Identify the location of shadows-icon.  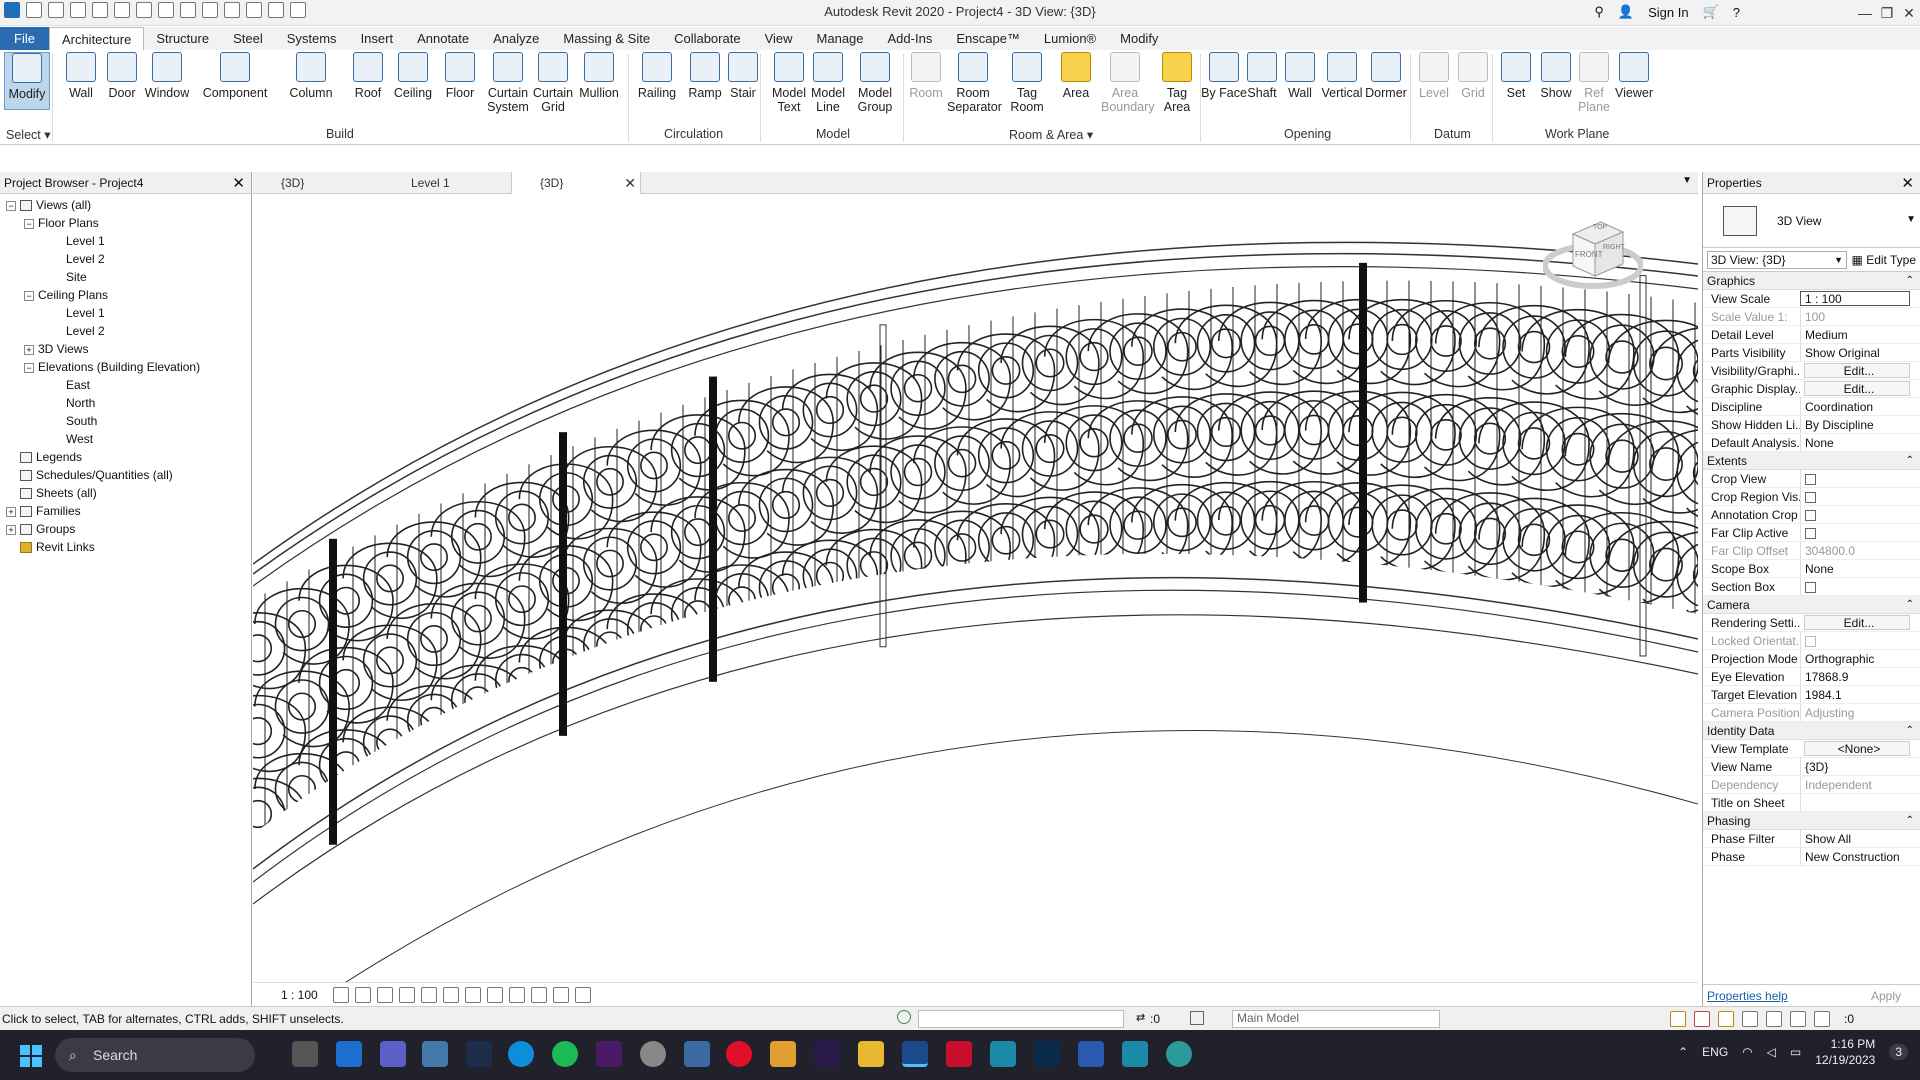
(407, 995).